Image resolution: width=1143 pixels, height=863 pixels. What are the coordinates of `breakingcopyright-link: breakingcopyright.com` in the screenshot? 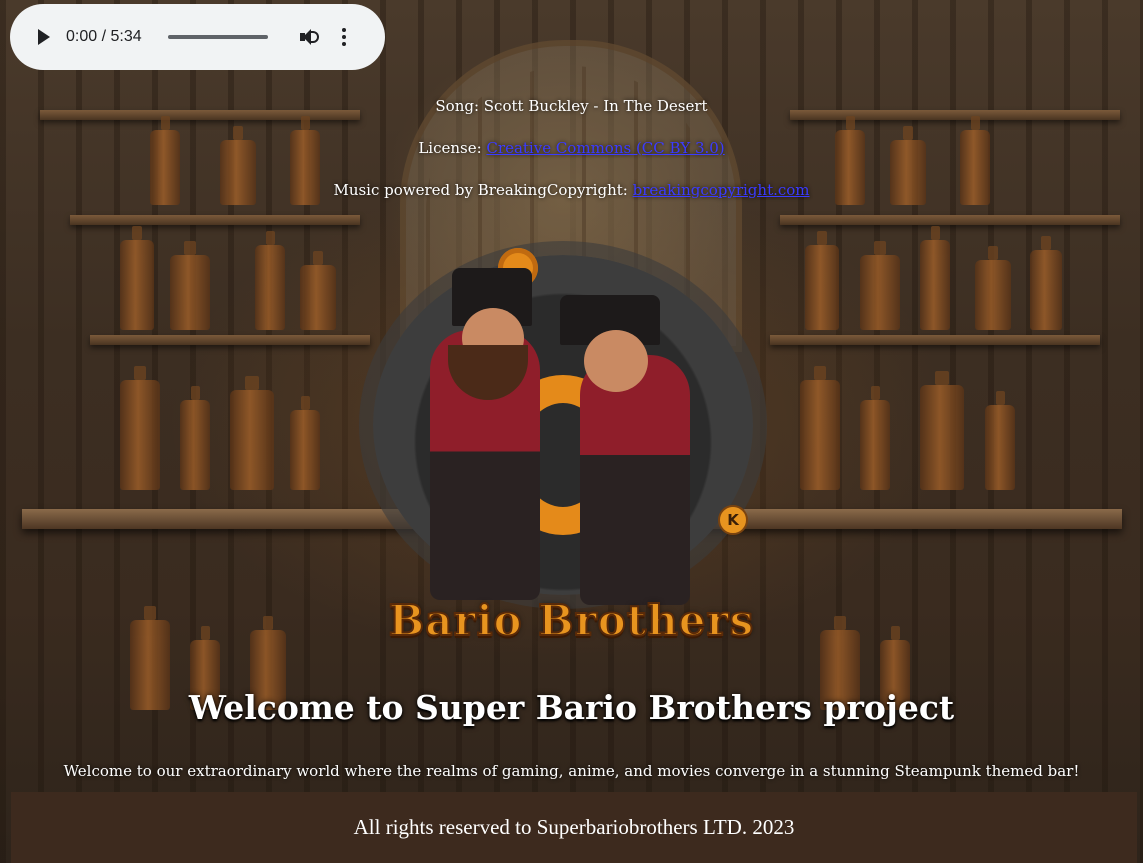 It's located at (721, 190).